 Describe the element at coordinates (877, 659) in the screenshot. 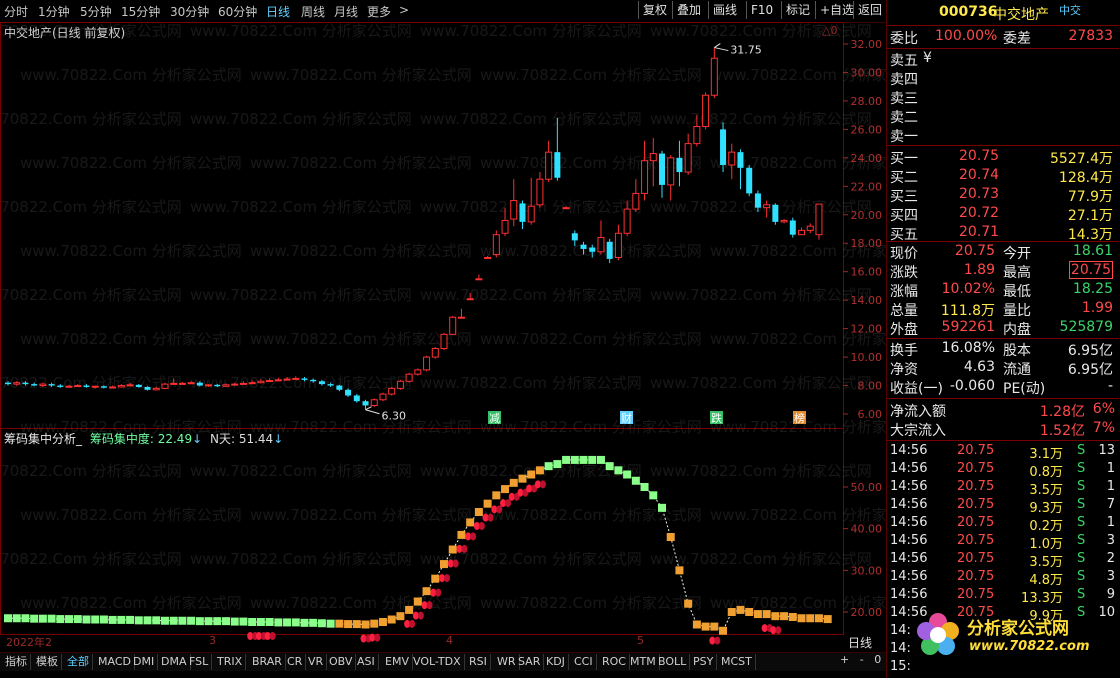

I see `zoom-reset-button: 0` at that location.